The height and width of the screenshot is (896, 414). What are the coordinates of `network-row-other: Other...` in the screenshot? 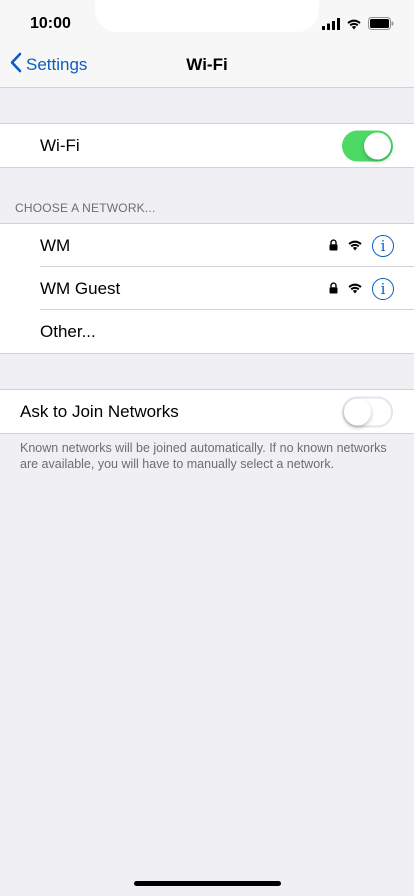 It's located at (207, 331).